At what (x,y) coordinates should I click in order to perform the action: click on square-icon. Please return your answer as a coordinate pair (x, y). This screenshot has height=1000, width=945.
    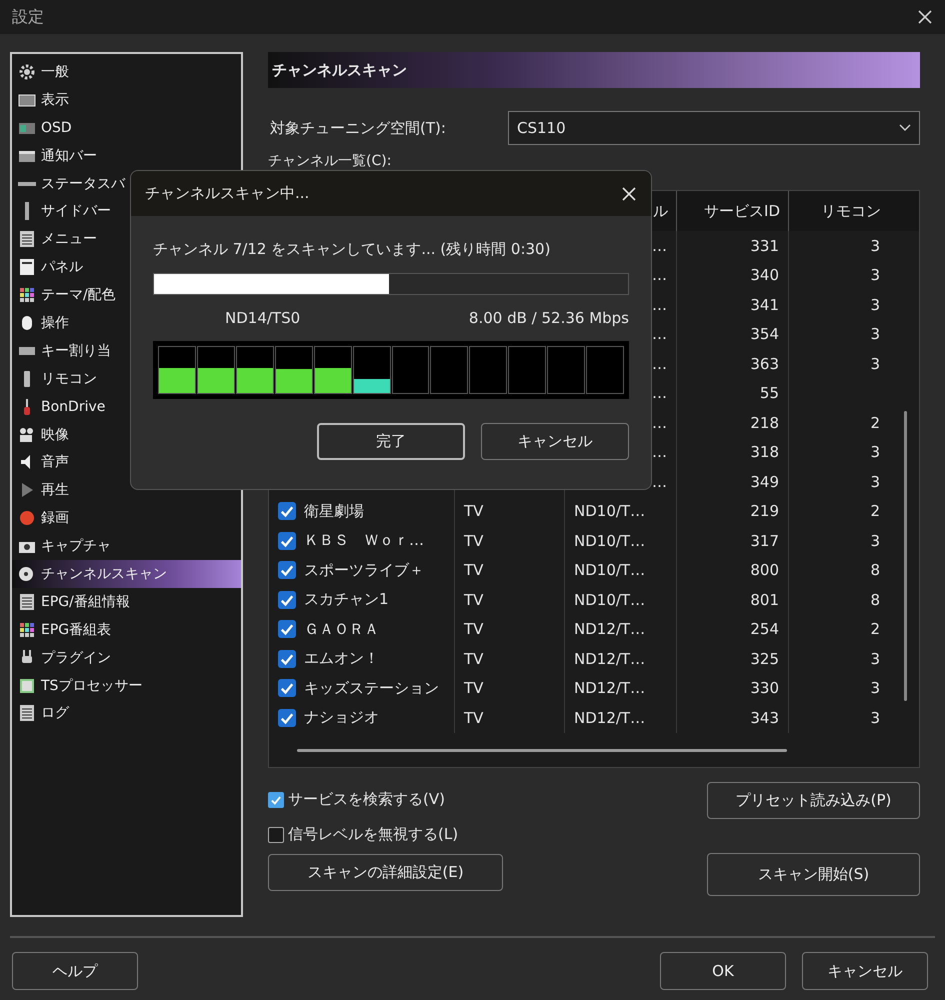
    Looking at the image, I should click on (27, 685).